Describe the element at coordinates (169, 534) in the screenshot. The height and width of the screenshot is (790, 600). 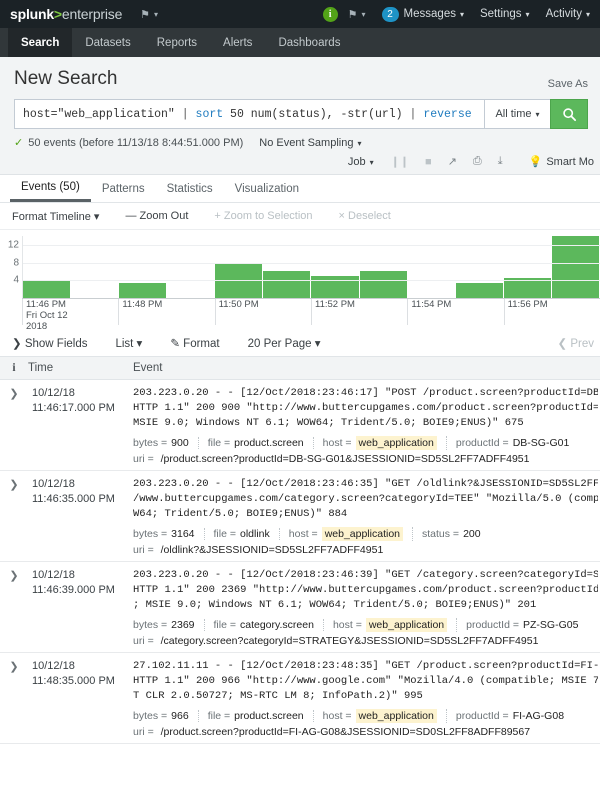
I see `event-field: bytes = 3164` at that location.